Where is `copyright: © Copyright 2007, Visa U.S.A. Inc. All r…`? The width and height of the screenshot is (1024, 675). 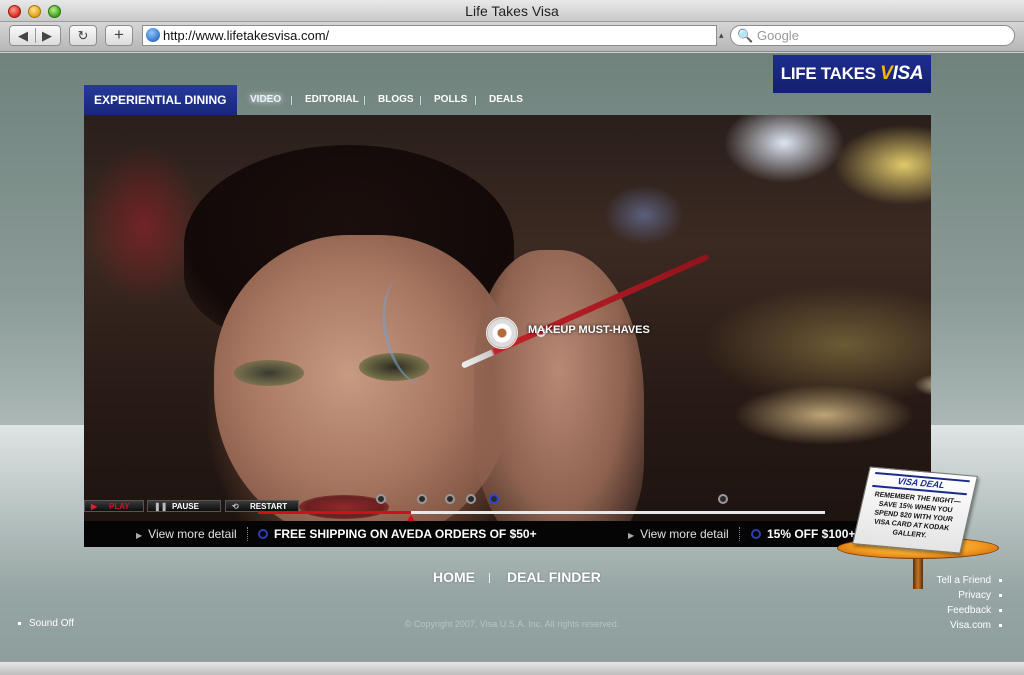
copyright: © Copyright 2007, Visa U.S.A. Inc. All r… is located at coordinates (512, 624).